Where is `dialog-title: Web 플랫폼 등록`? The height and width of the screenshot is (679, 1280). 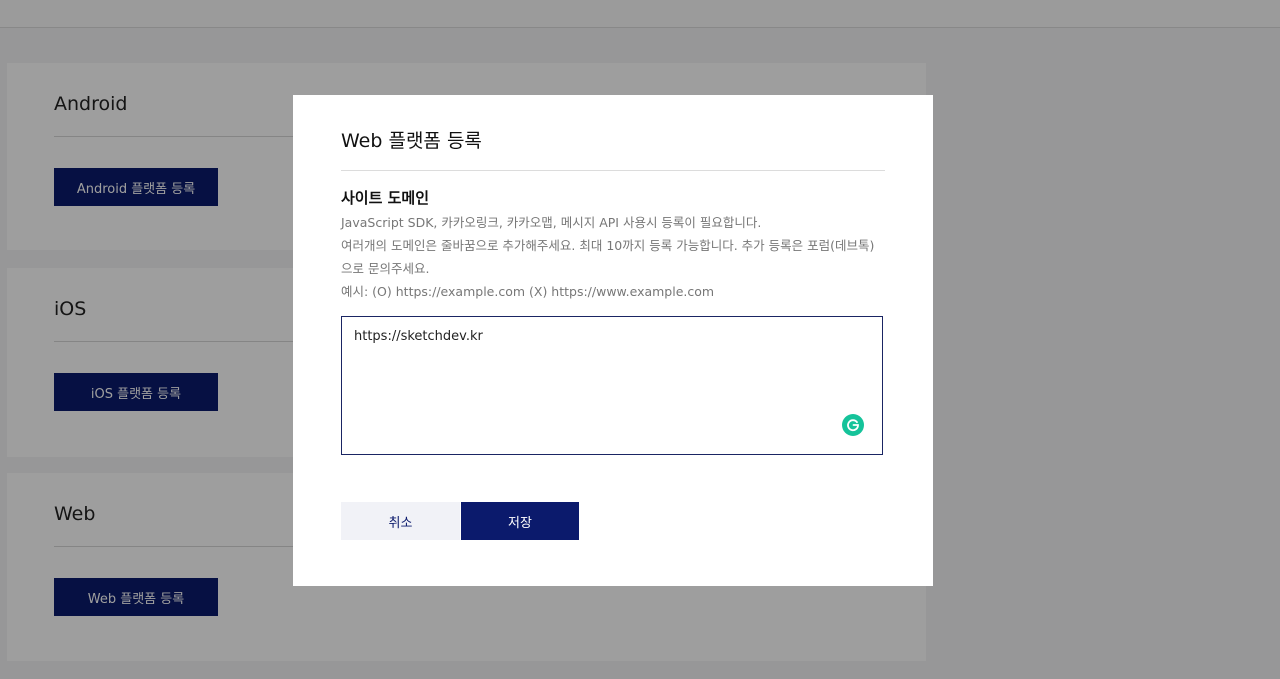 dialog-title: Web 플랫폼 등록 is located at coordinates (411, 141).